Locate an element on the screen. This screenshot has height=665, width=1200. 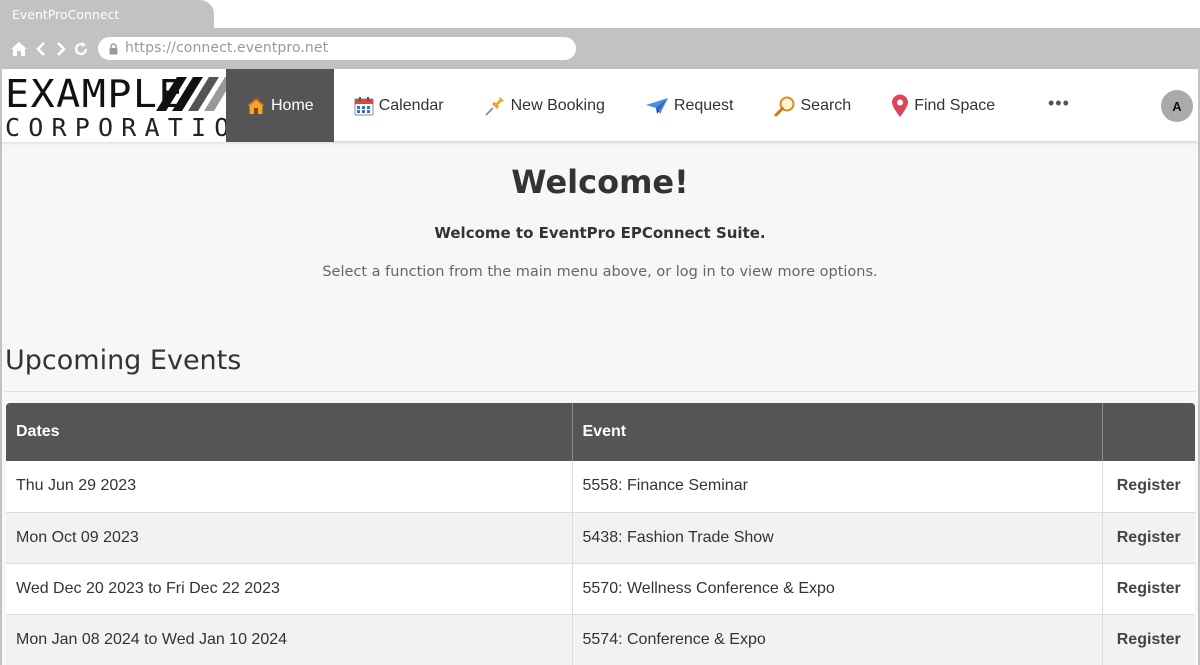
forward-arrow-icon is located at coordinates (63, 49).